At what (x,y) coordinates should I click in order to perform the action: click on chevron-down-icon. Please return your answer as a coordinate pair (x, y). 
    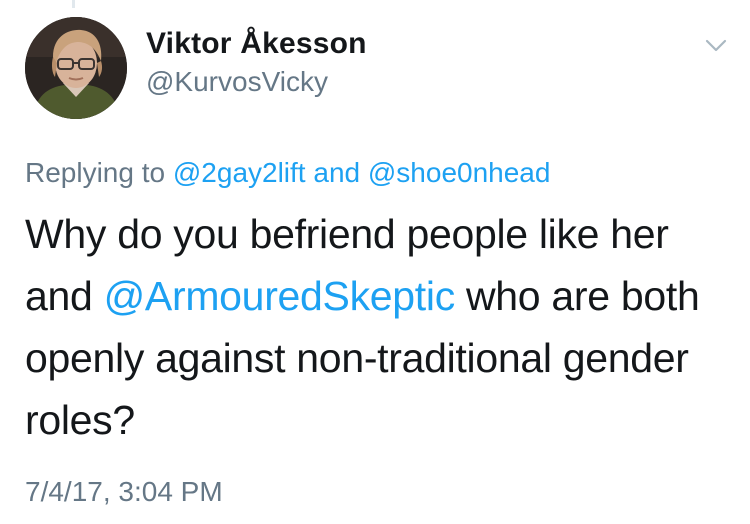
    Looking at the image, I should click on (716, 46).